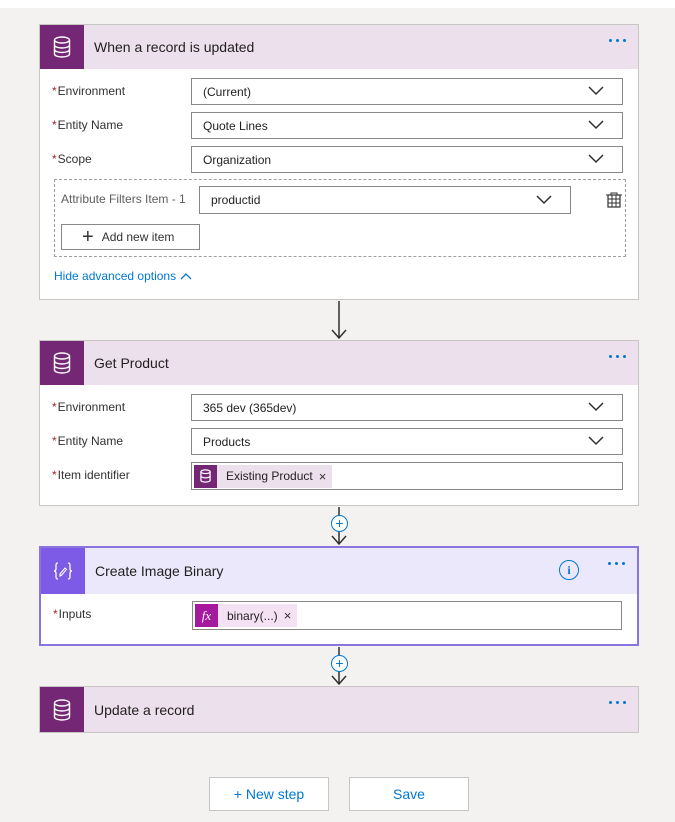 The width and height of the screenshot is (675, 822). I want to click on item-identifier-input: Existing Product ×, so click(407, 476).